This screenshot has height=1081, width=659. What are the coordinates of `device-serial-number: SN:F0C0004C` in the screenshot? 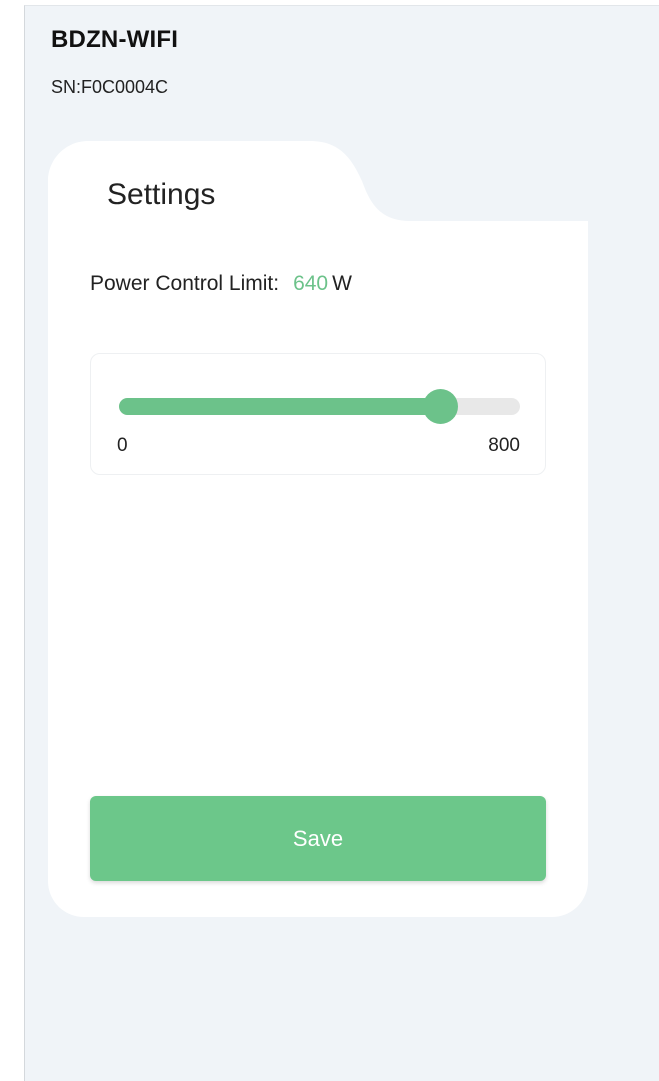 It's located at (110, 87).